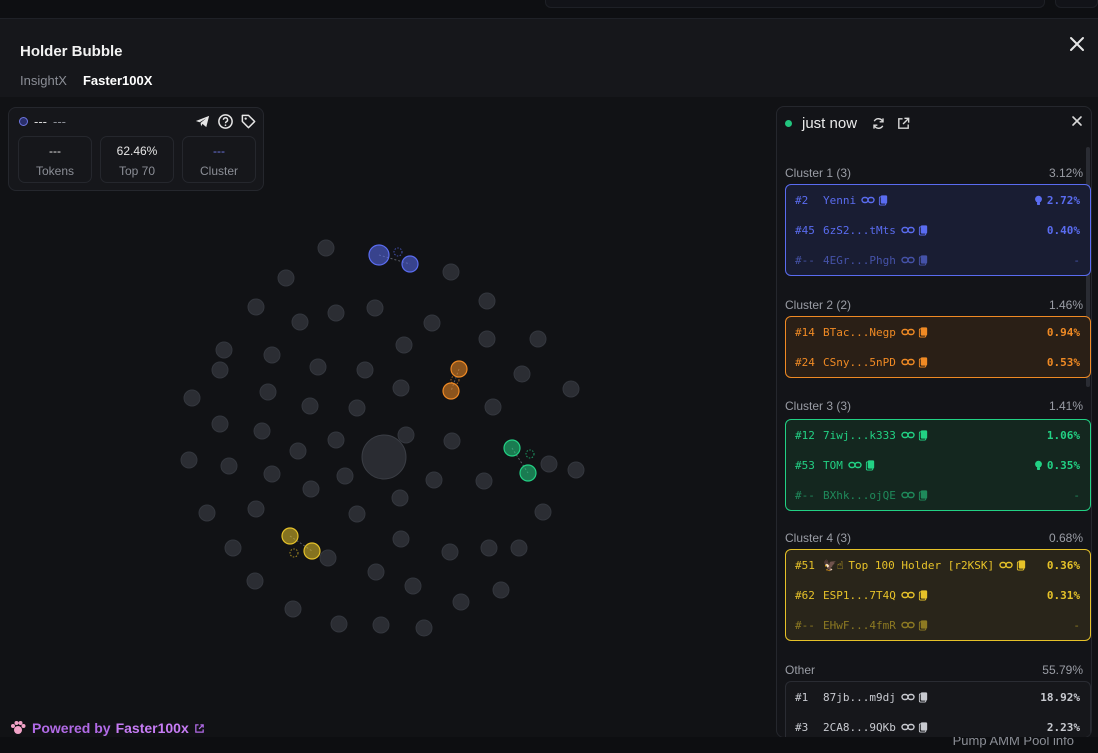 This screenshot has width=1098, height=753. I want to click on holder-bubble-large, so click(384, 457).